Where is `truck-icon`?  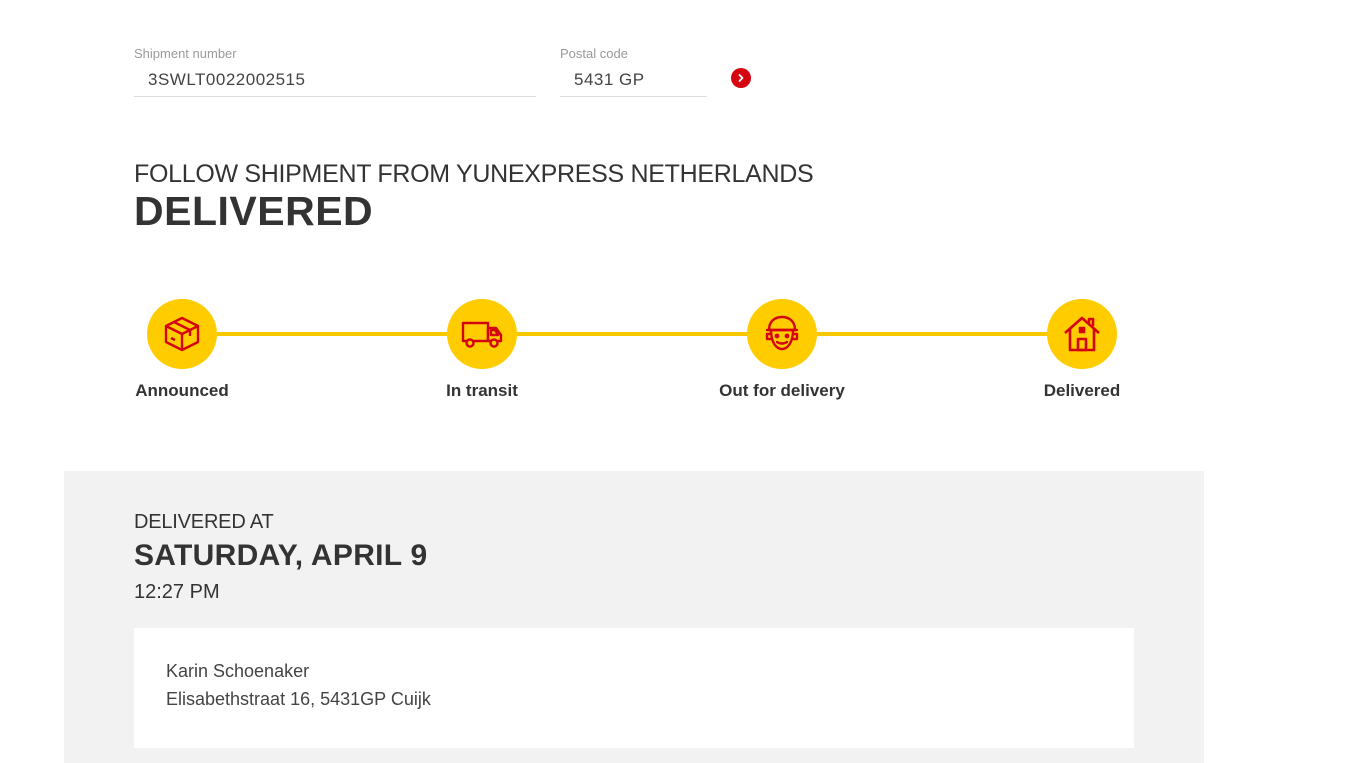
truck-icon is located at coordinates (482, 334).